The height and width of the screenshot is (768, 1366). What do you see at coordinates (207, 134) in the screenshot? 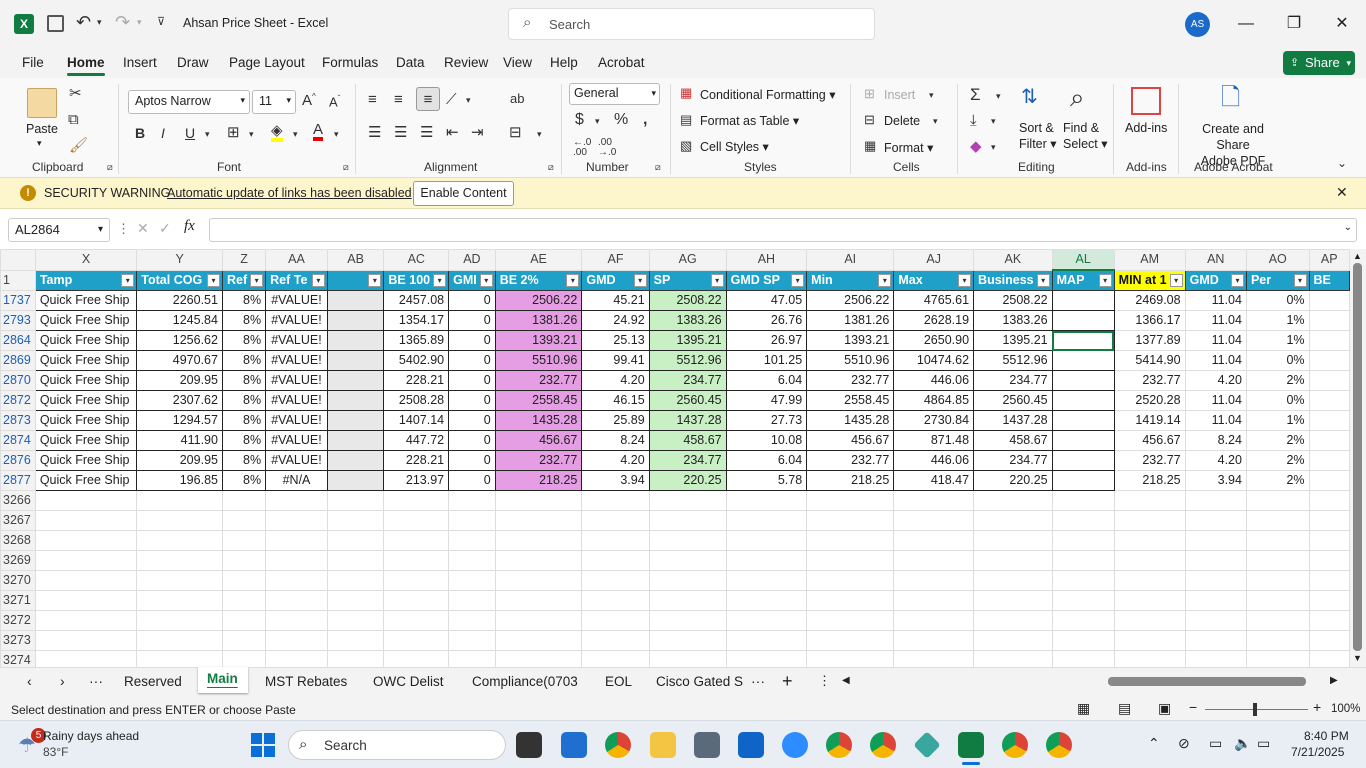
I see `underline-dropdown-icon: ▾` at bounding box center [207, 134].